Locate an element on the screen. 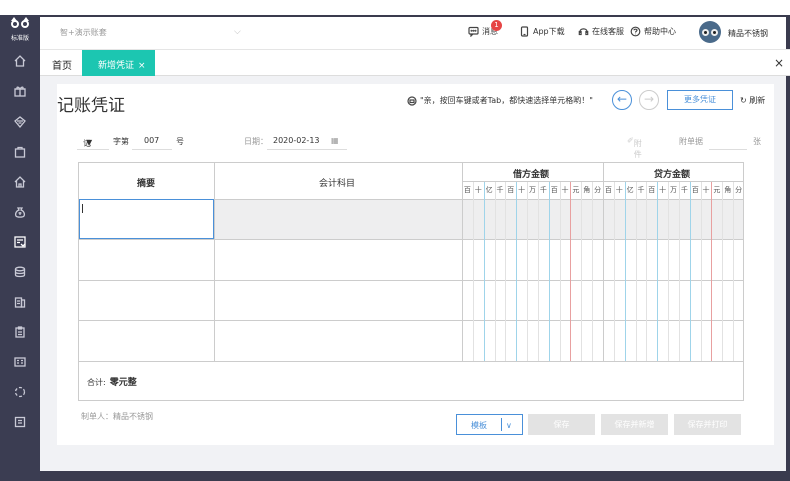 The height and width of the screenshot is (481, 790). report-icon is located at coordinates (20, 362).